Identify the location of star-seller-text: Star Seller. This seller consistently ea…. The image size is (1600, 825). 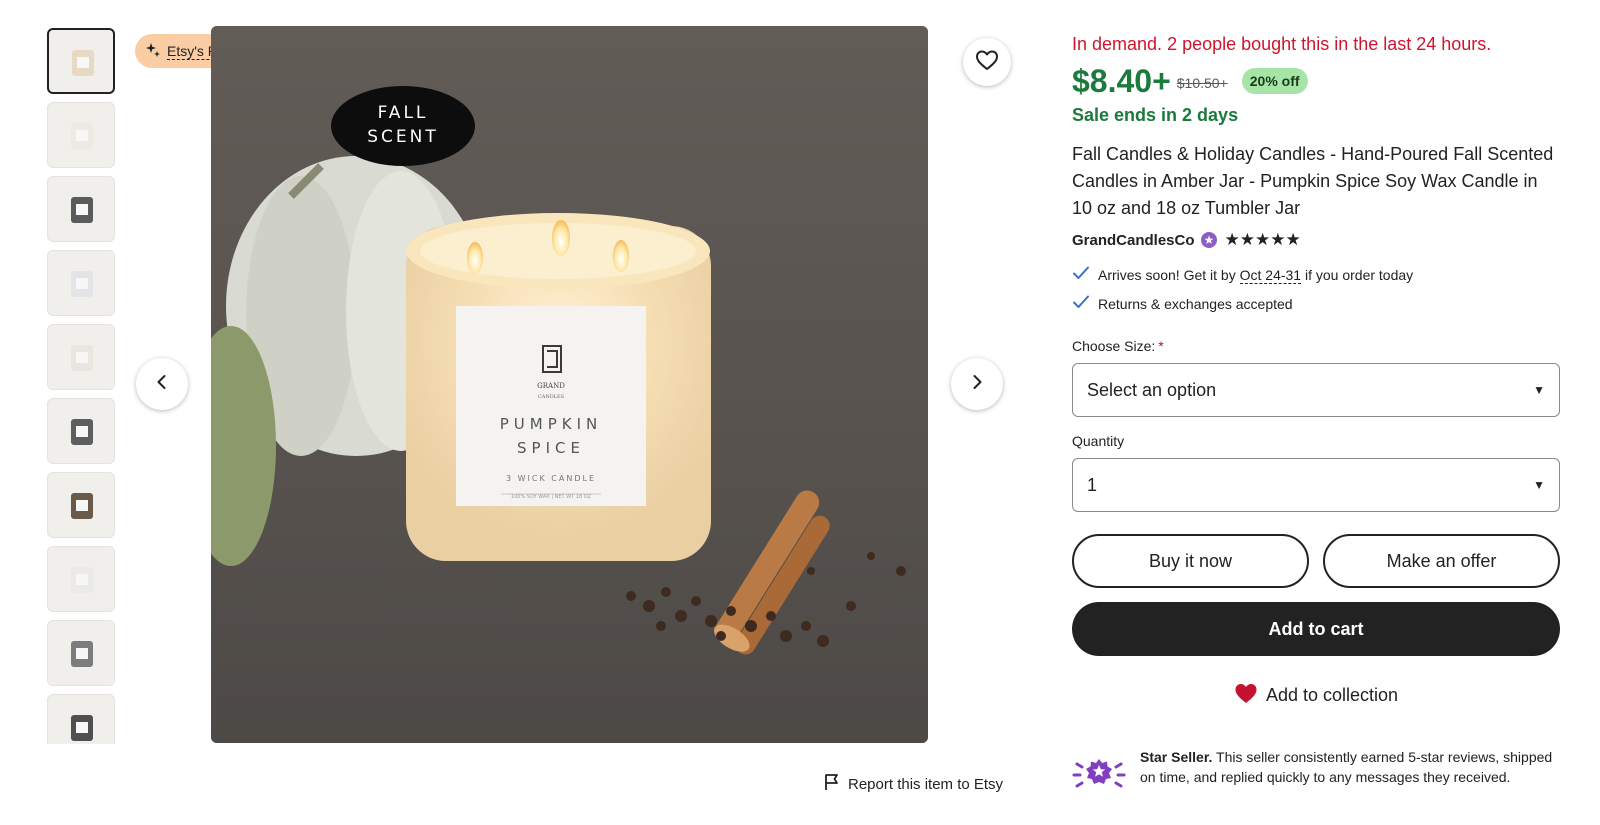
(1346, 767).